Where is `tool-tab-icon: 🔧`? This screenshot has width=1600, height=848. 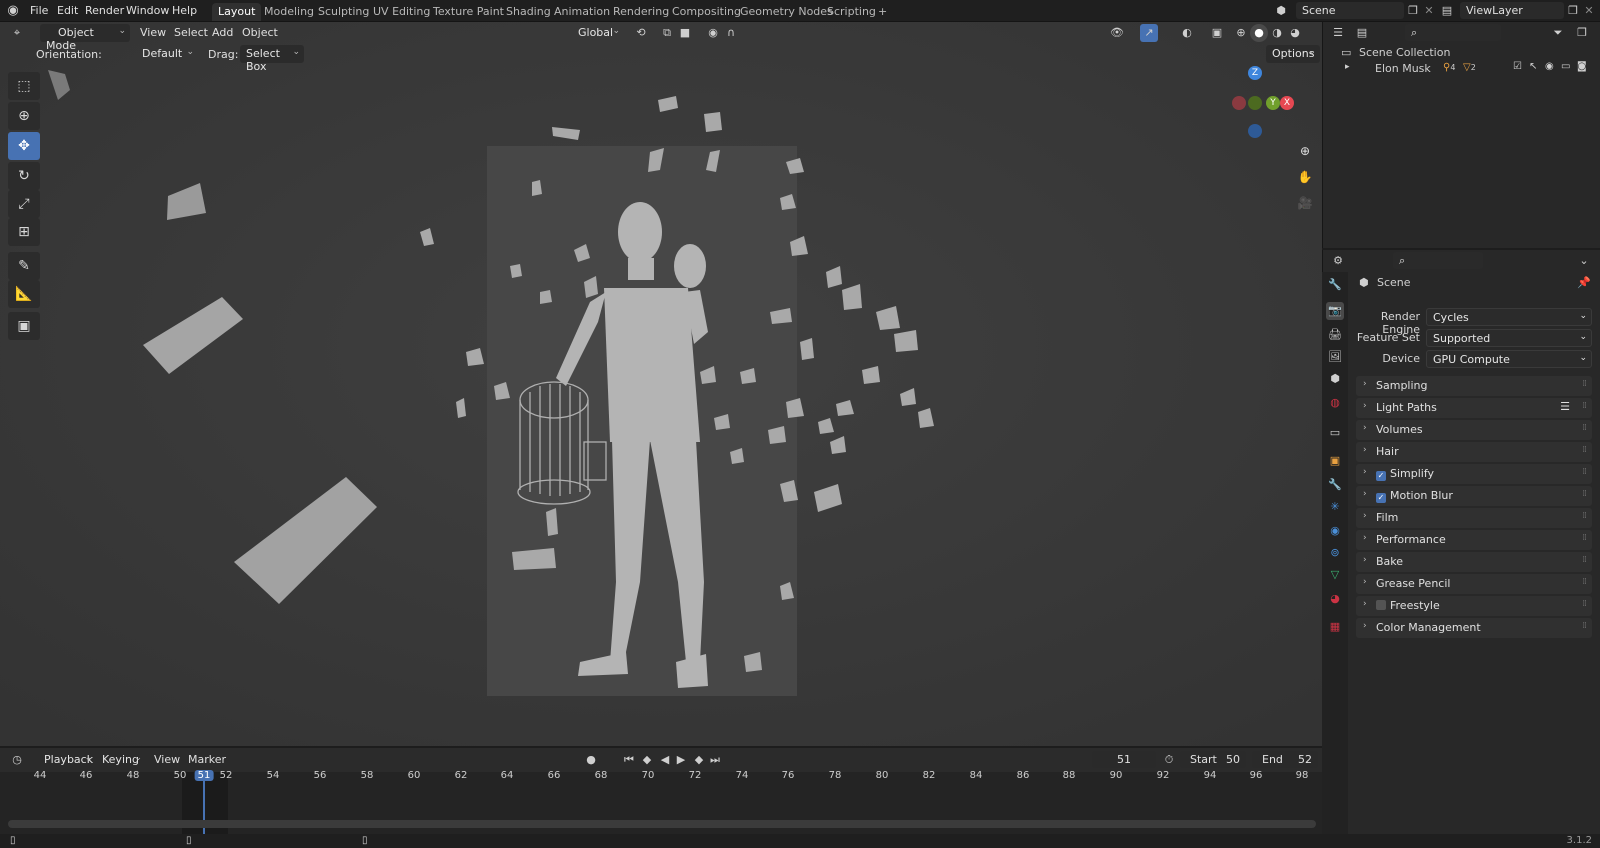
tool-tab-icon: 🔧 is located at coordinates (1335, 285).